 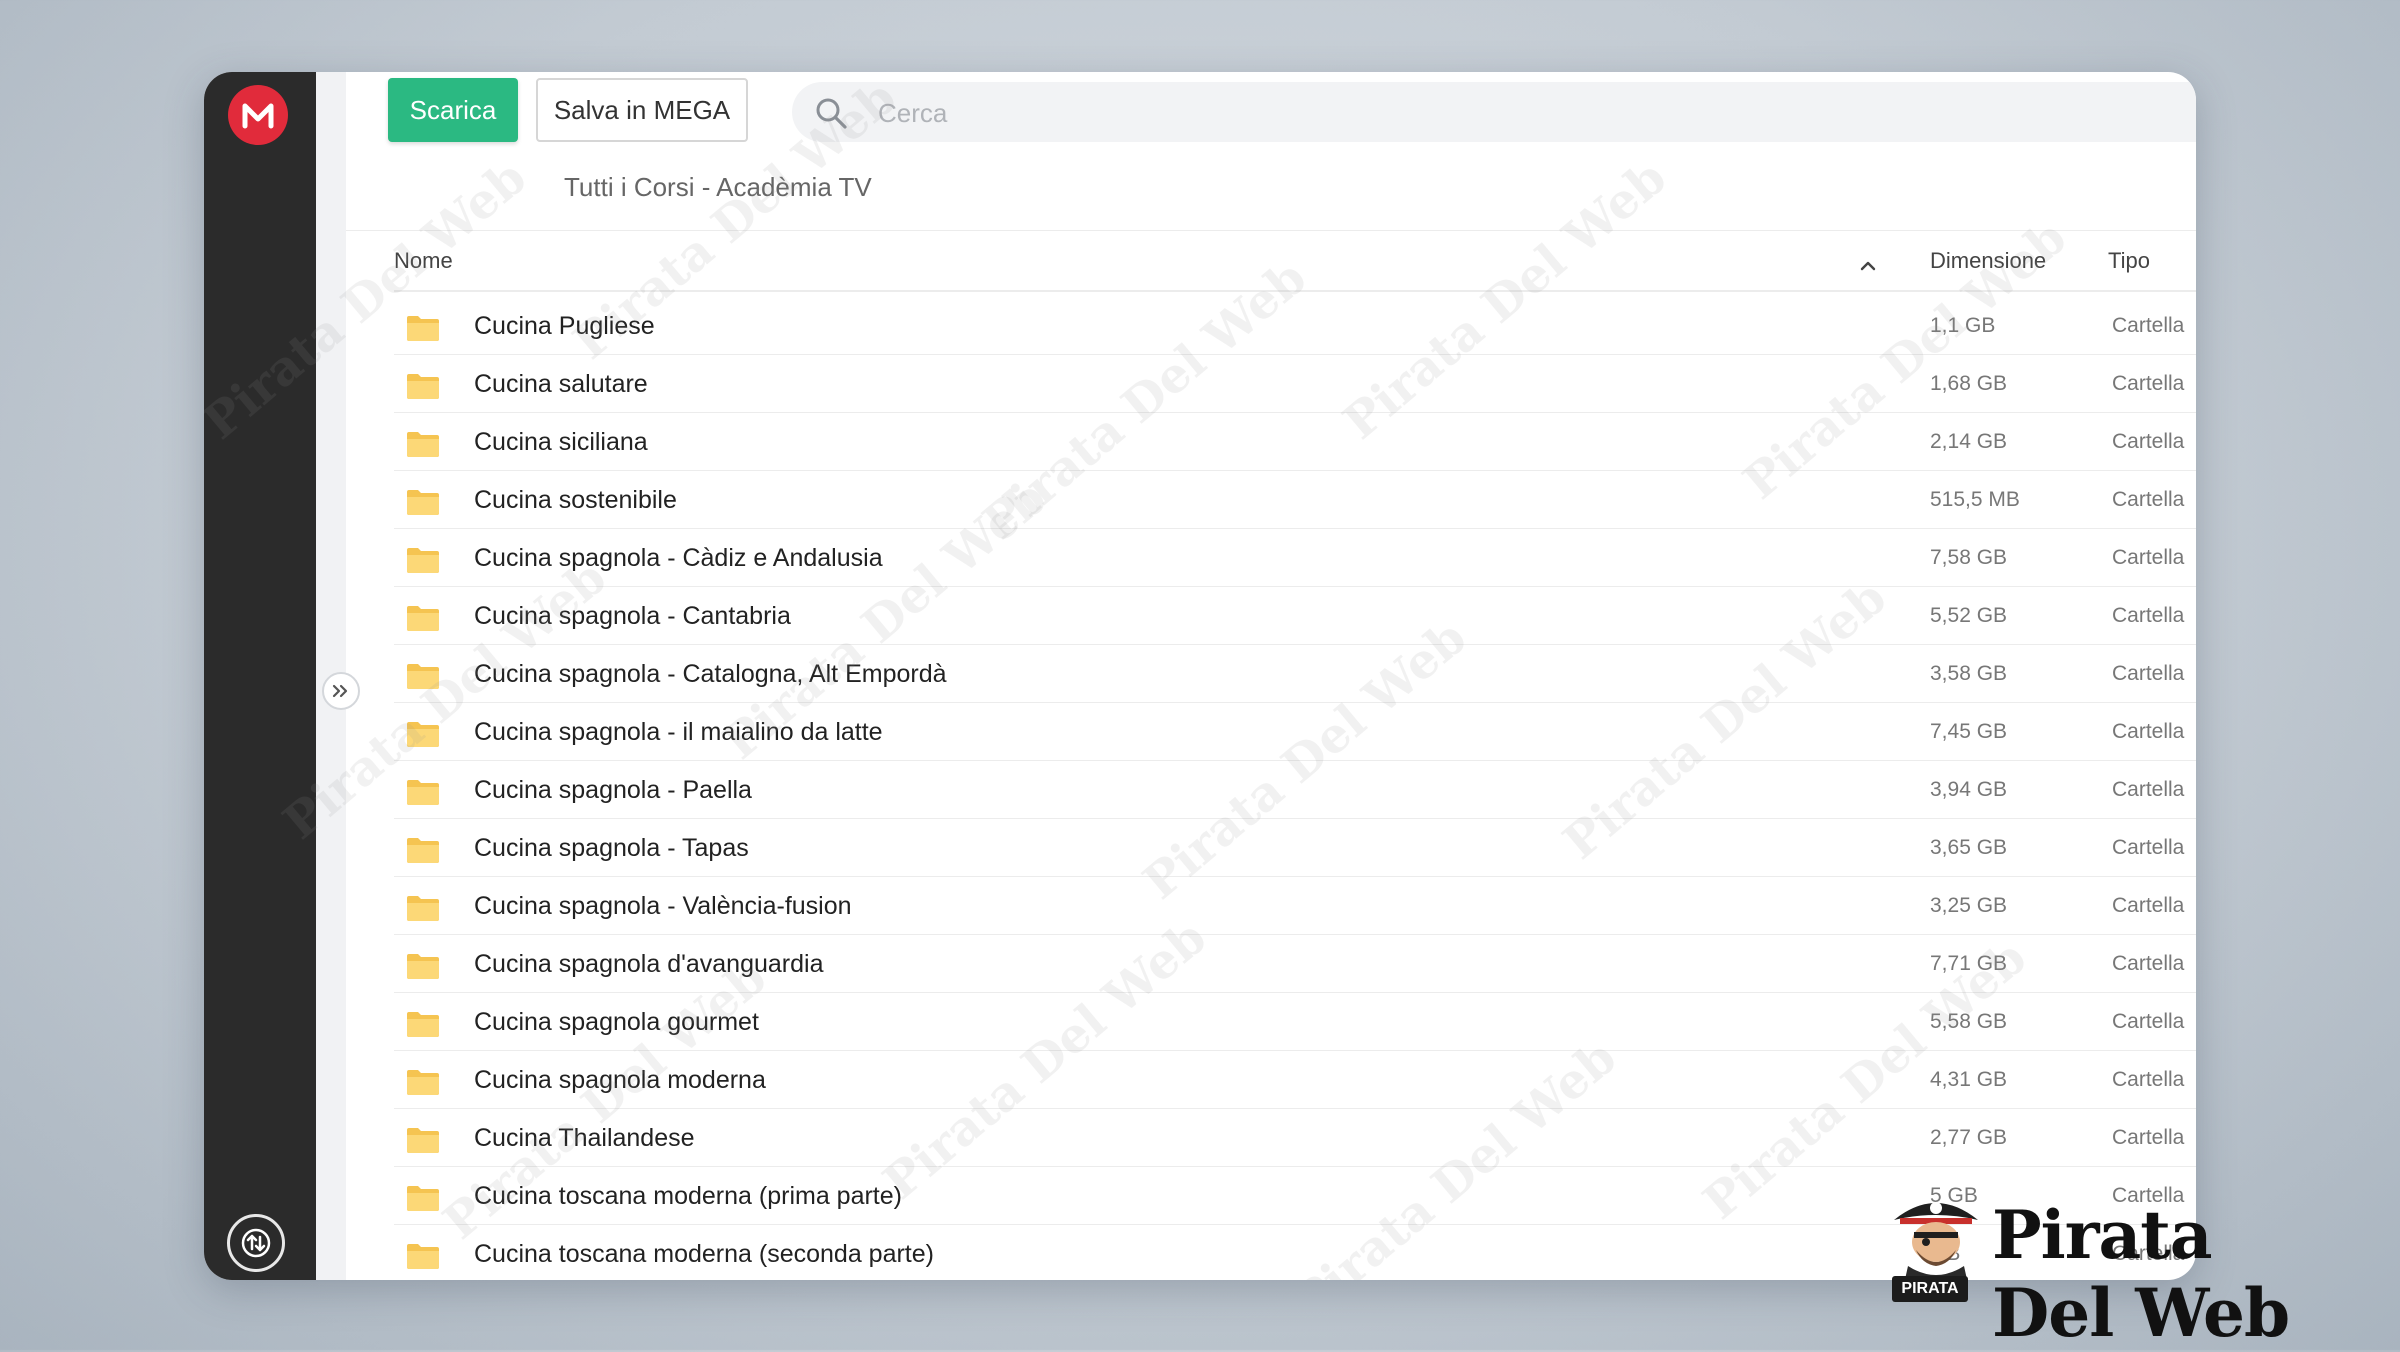 I want to click on table-row: Cucina Thailandese 2,77 GB Cartella, so click(x=1295, y=1138).